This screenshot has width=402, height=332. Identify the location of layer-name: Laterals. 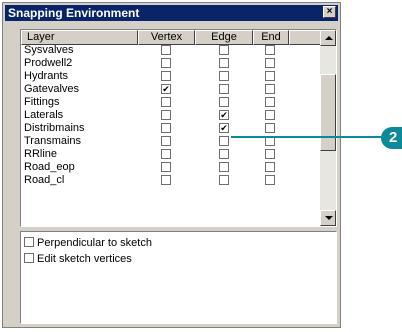
(44, 115).